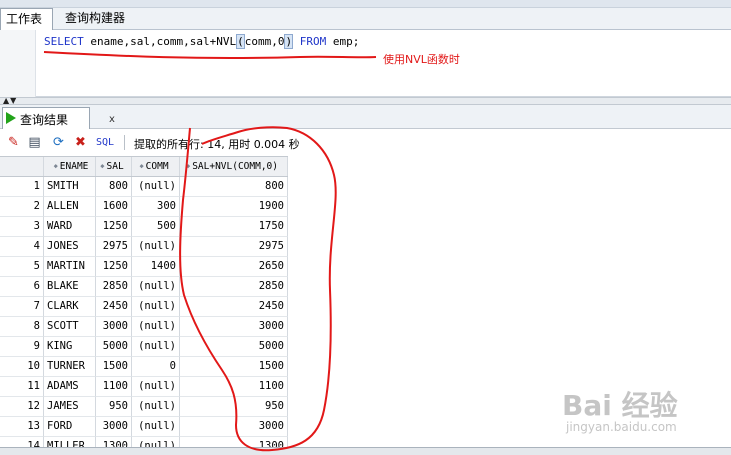 Image resolution: width=731 pixels, height=455 pixels. I want to click on table-row: 14 MILLER 1300 (null) 1300, so click(144, 442).